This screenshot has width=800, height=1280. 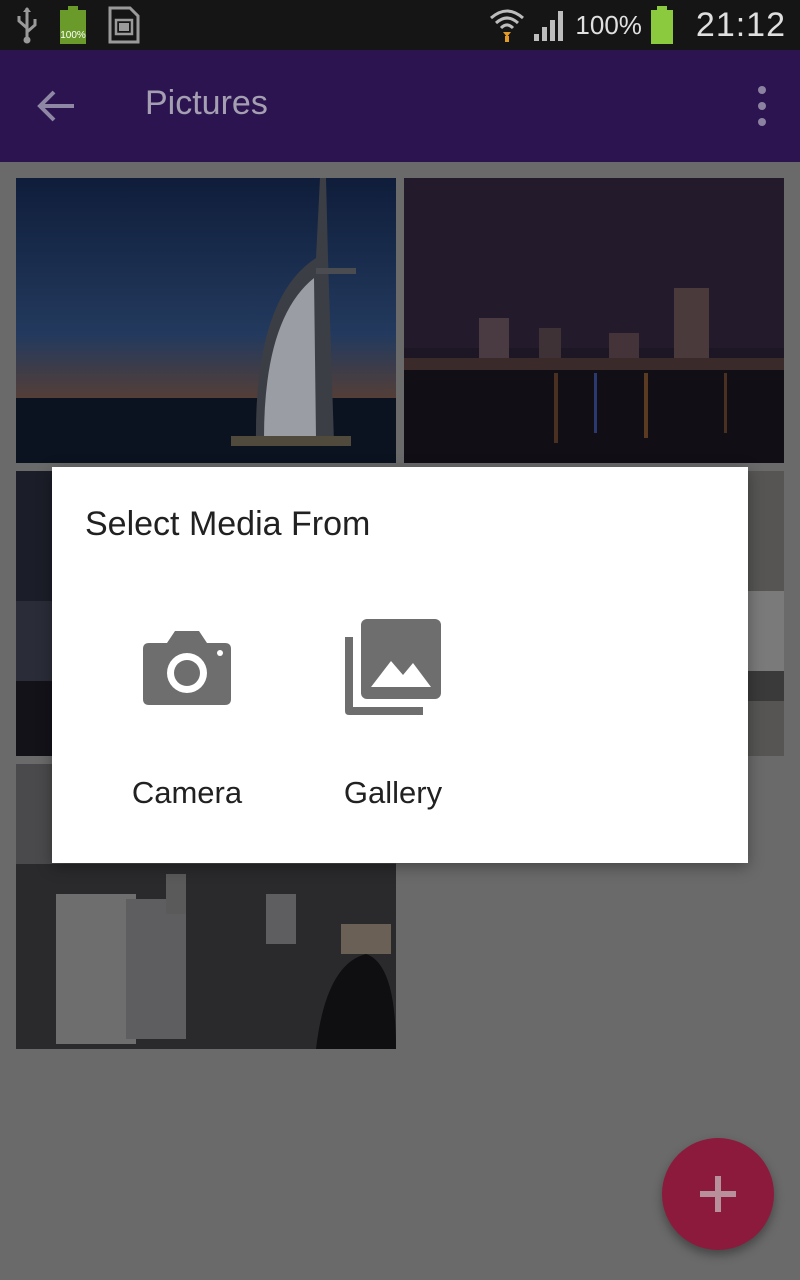 I want to click on add-icon, so click(x=718, y=1194).